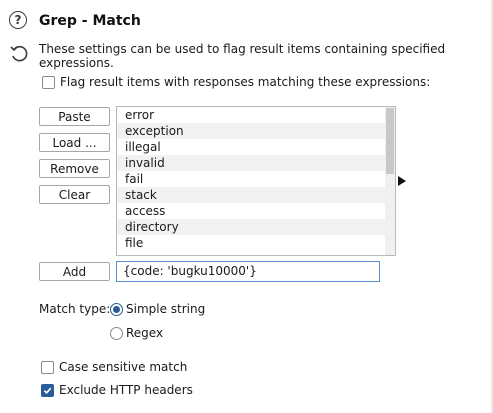 The image size is (493, 413). Describe the element at coordinates (390, 181) in the screenshot. I see `list-scrollbar` at that location.